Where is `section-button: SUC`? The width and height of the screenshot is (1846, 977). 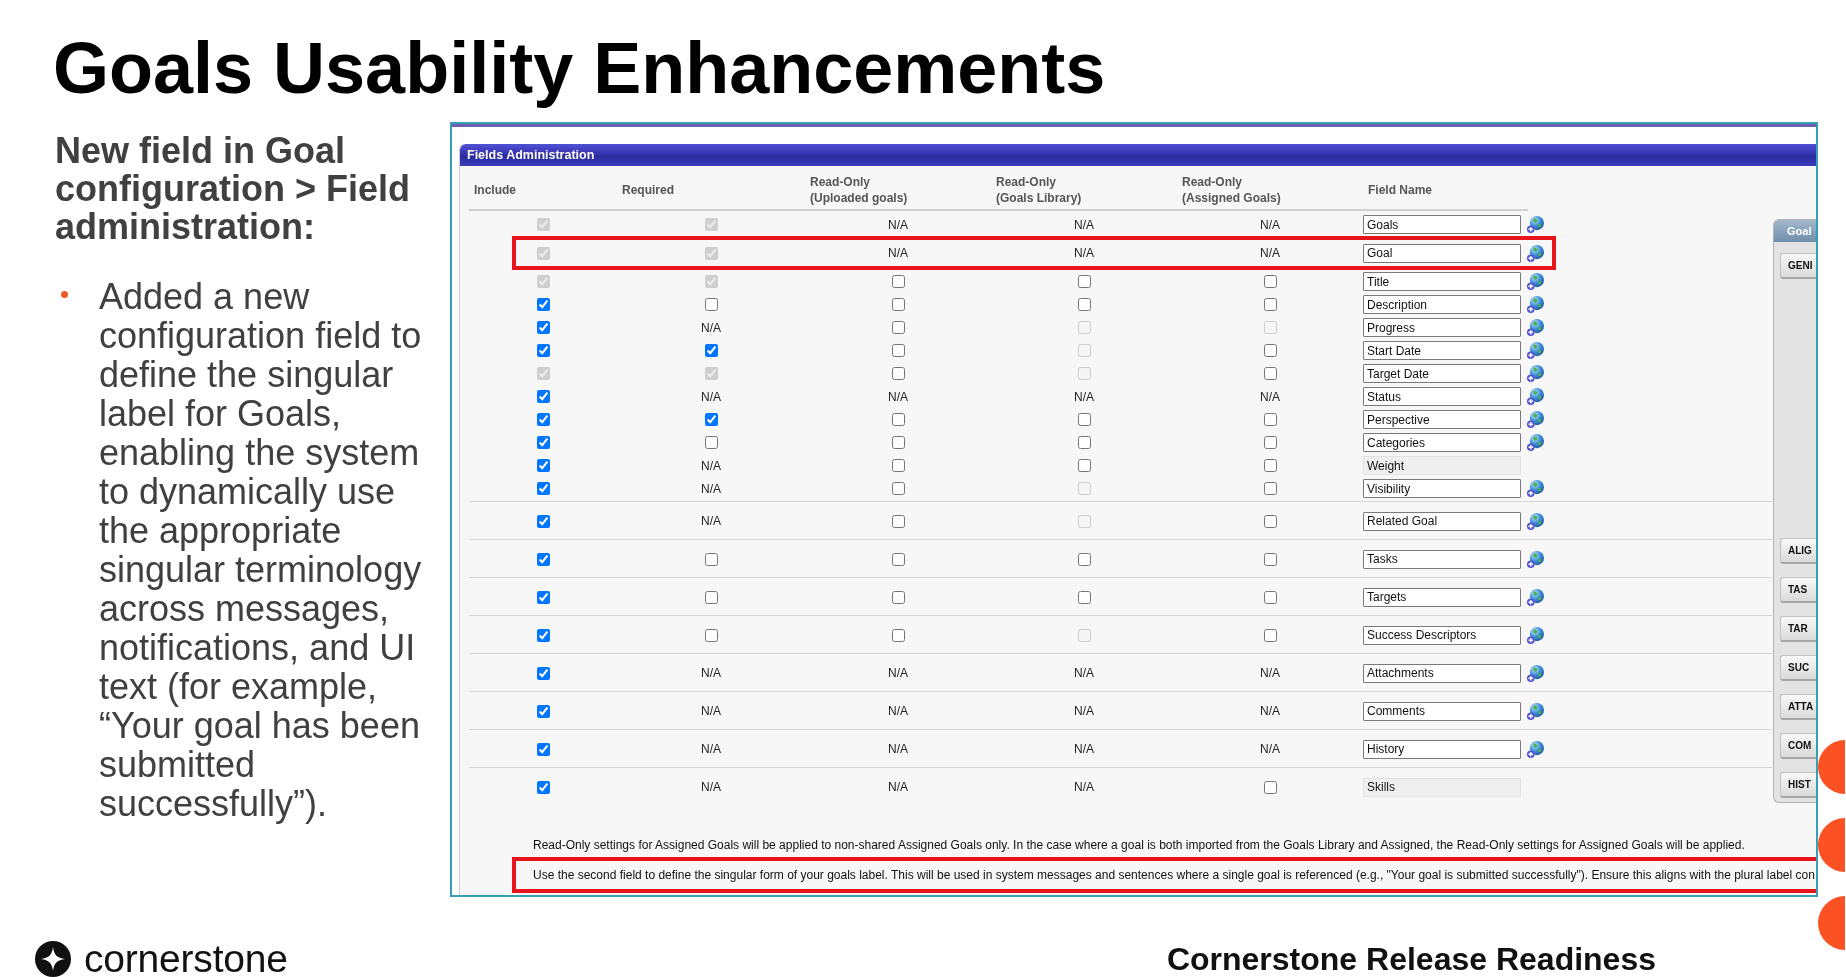
section-button: SUC is located at coordinates (1798, 668).